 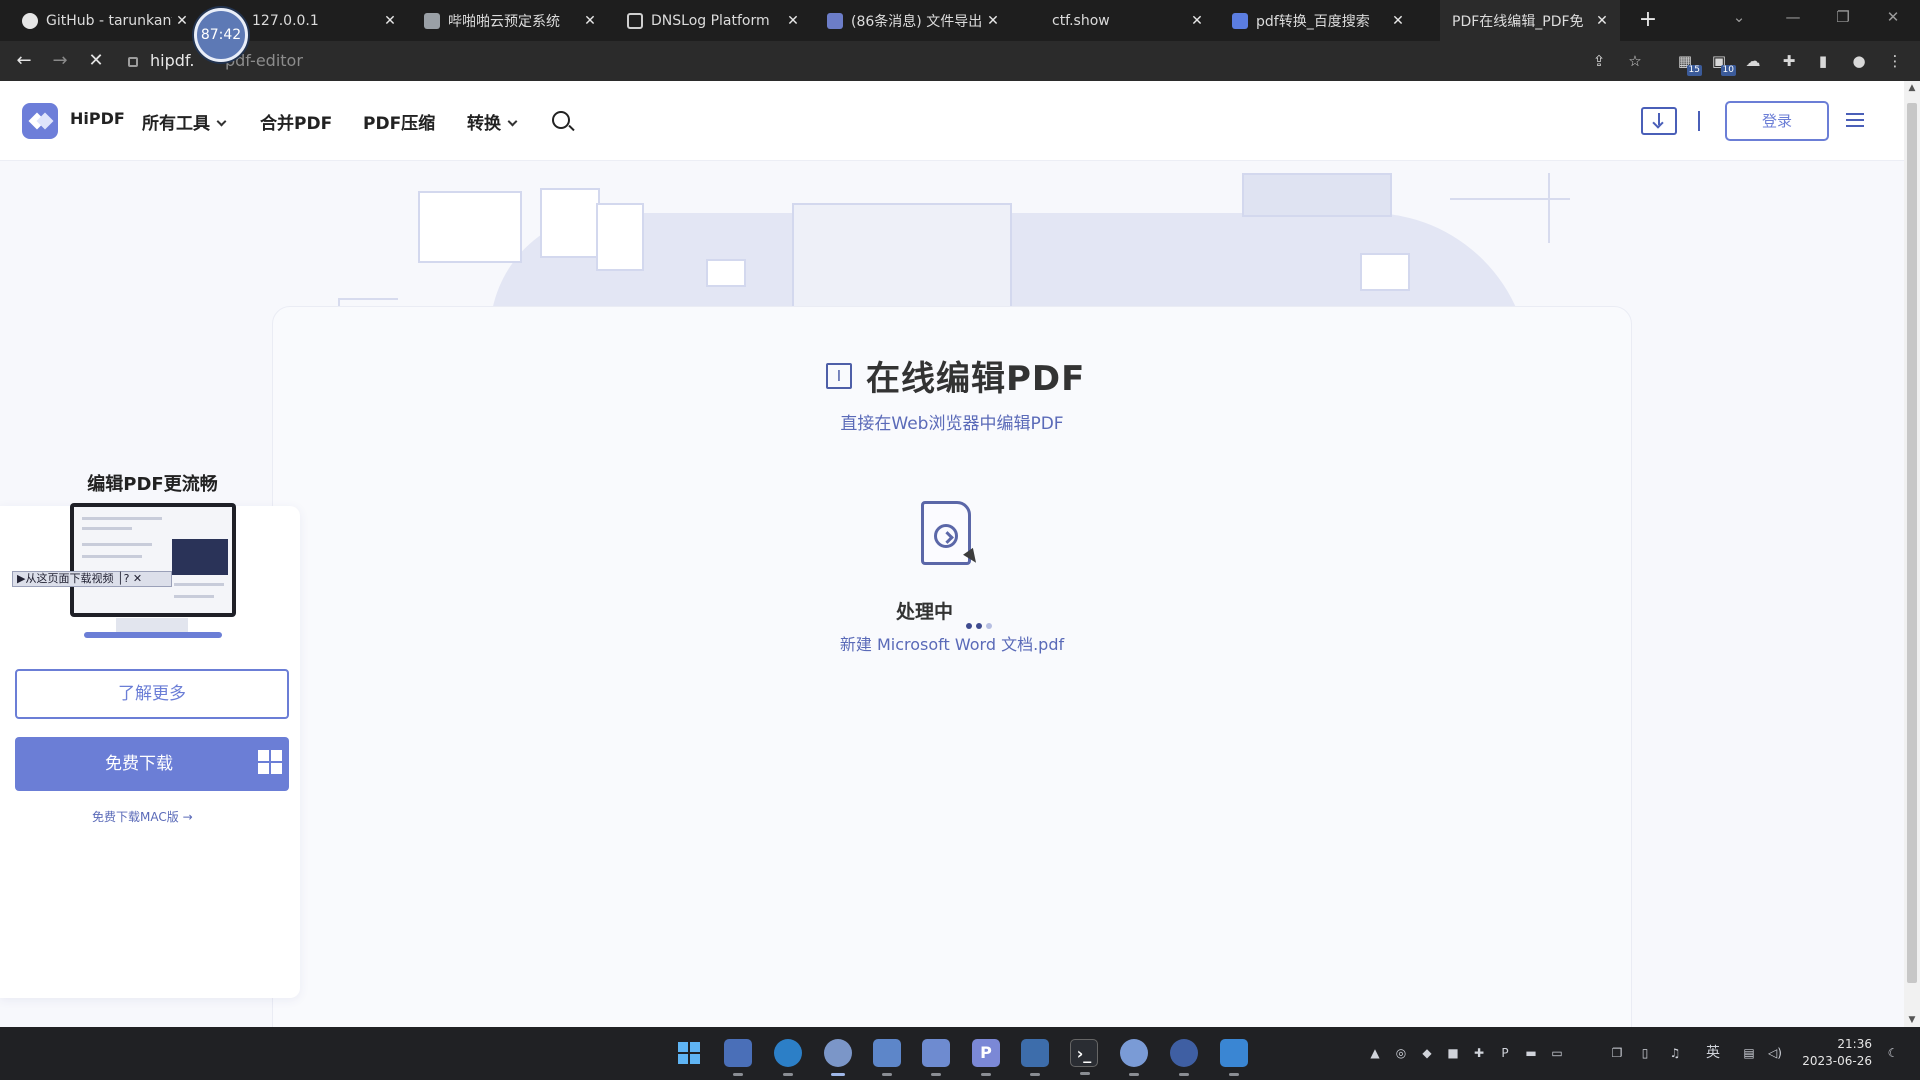 I want to click on tab-booking: 哔啪啪云预定系统 ✕, so click(x=510, y=20).